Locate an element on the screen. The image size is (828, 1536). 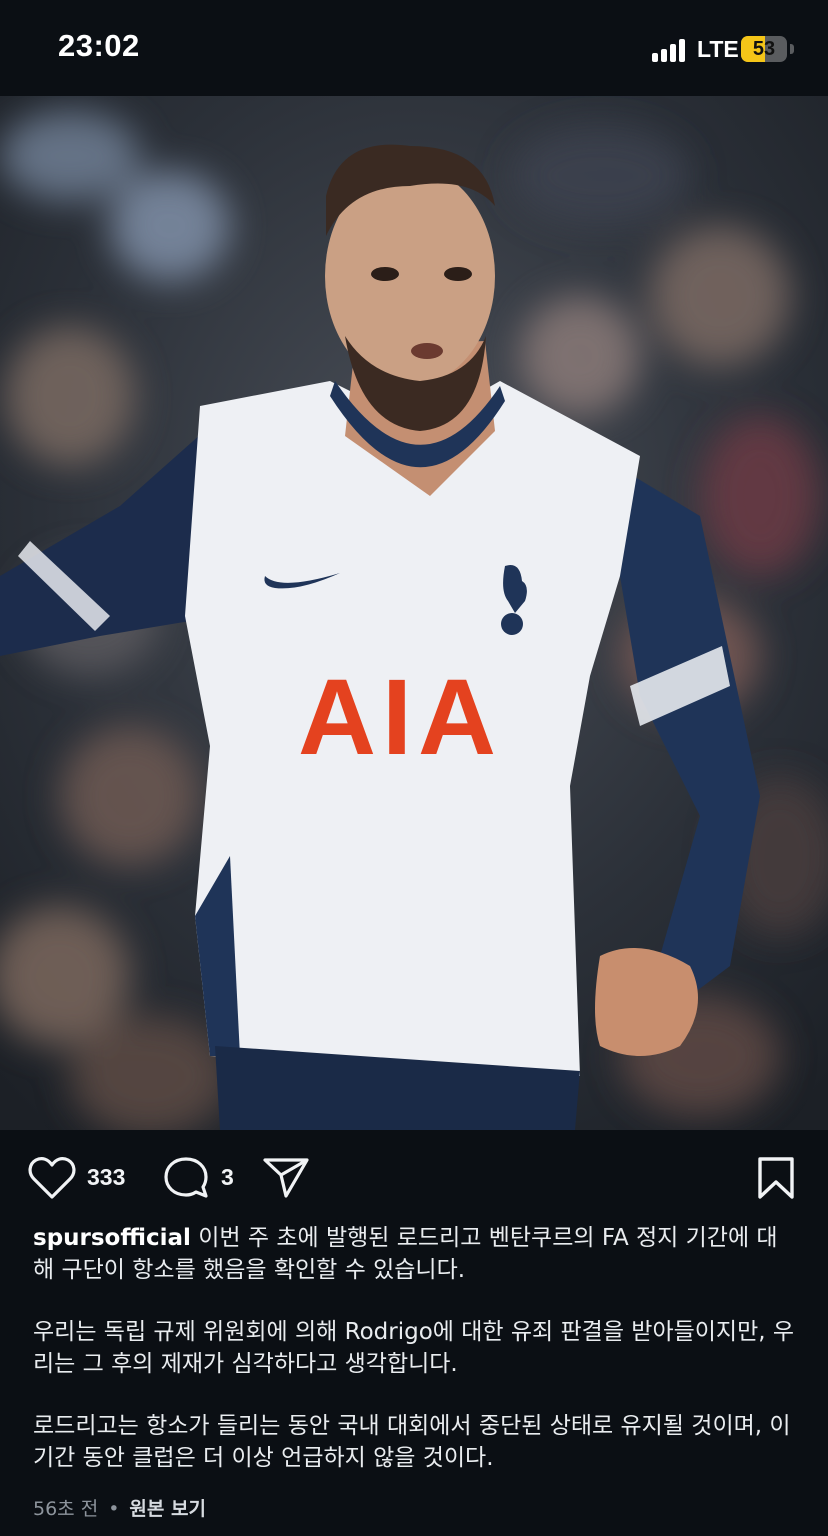
post-meta: 56초 전 • 원본 보기 is located at coordinates (119, 1507).